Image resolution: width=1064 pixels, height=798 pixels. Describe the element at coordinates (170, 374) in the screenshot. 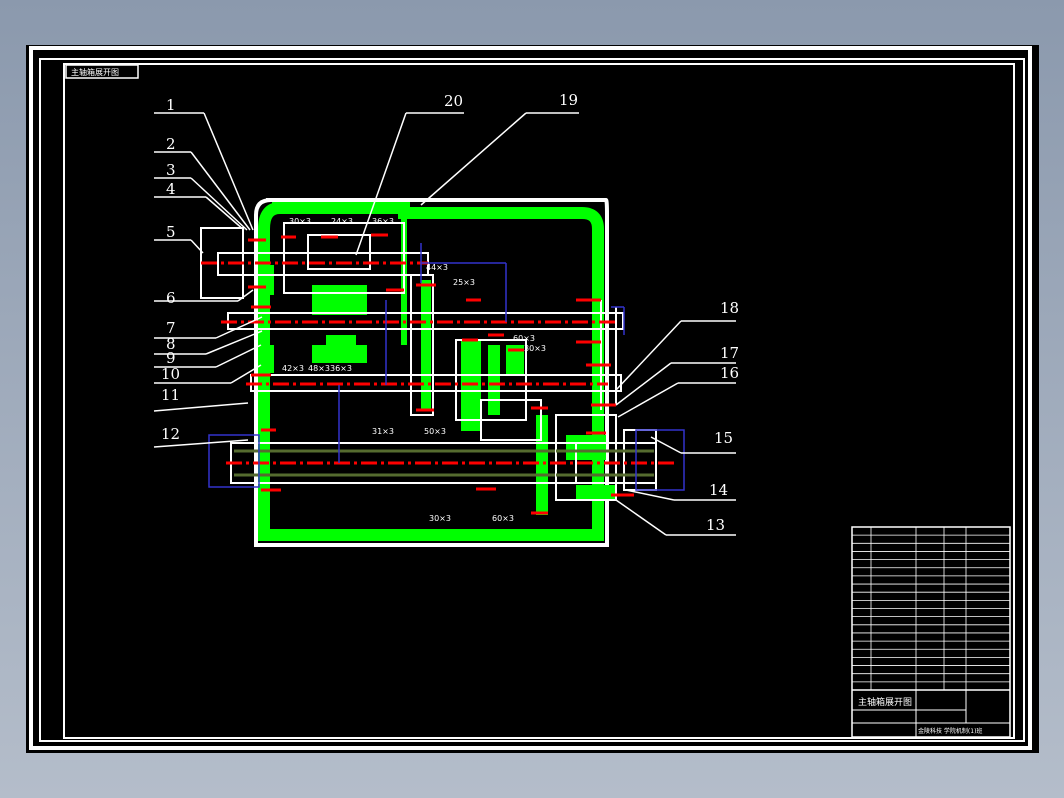

I see `callout-10: 10` at that location.